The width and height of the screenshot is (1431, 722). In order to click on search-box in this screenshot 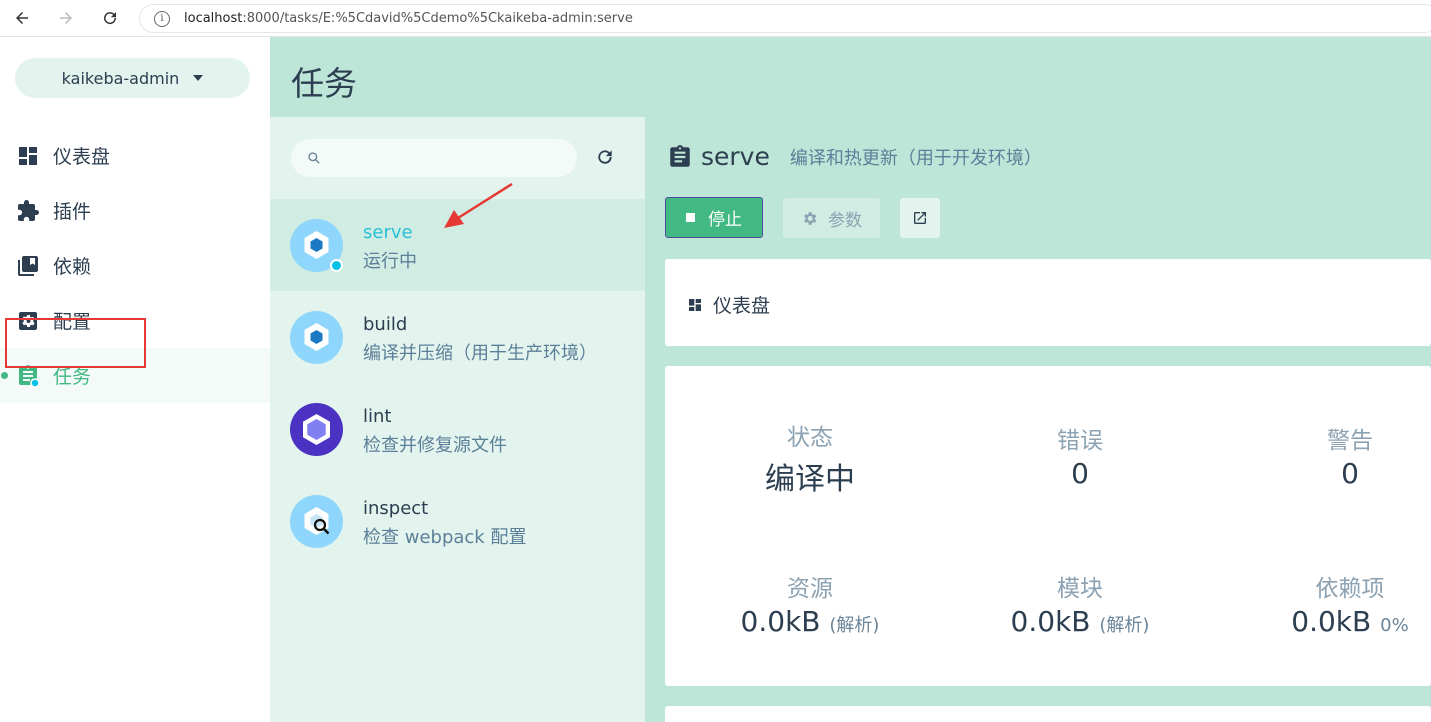, I will do `click(434, 158)`.